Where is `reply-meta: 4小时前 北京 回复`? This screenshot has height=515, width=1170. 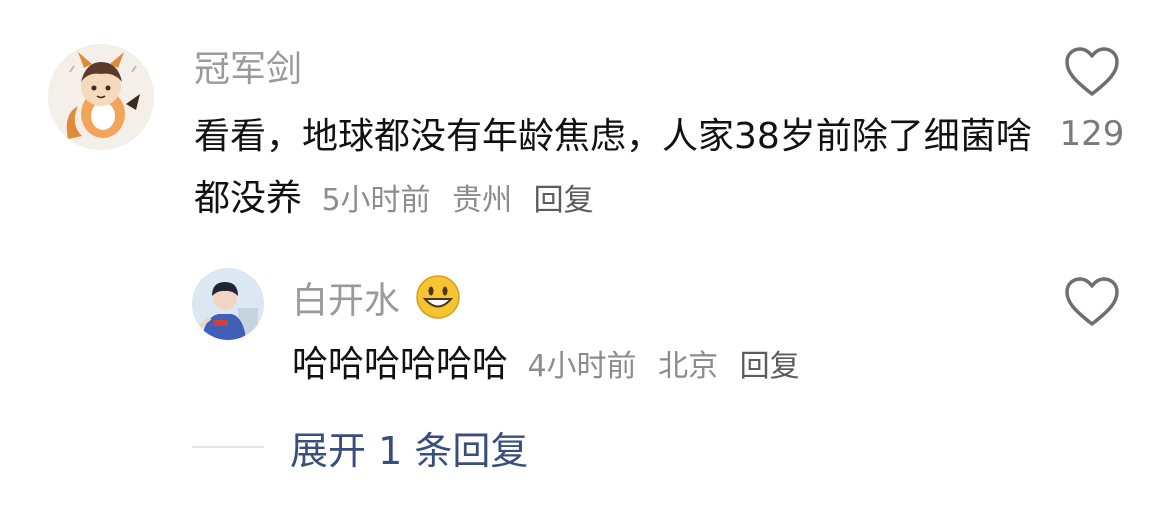 reply-meta: 4小时前 北京 回复 is located at coordinates (669, 366).